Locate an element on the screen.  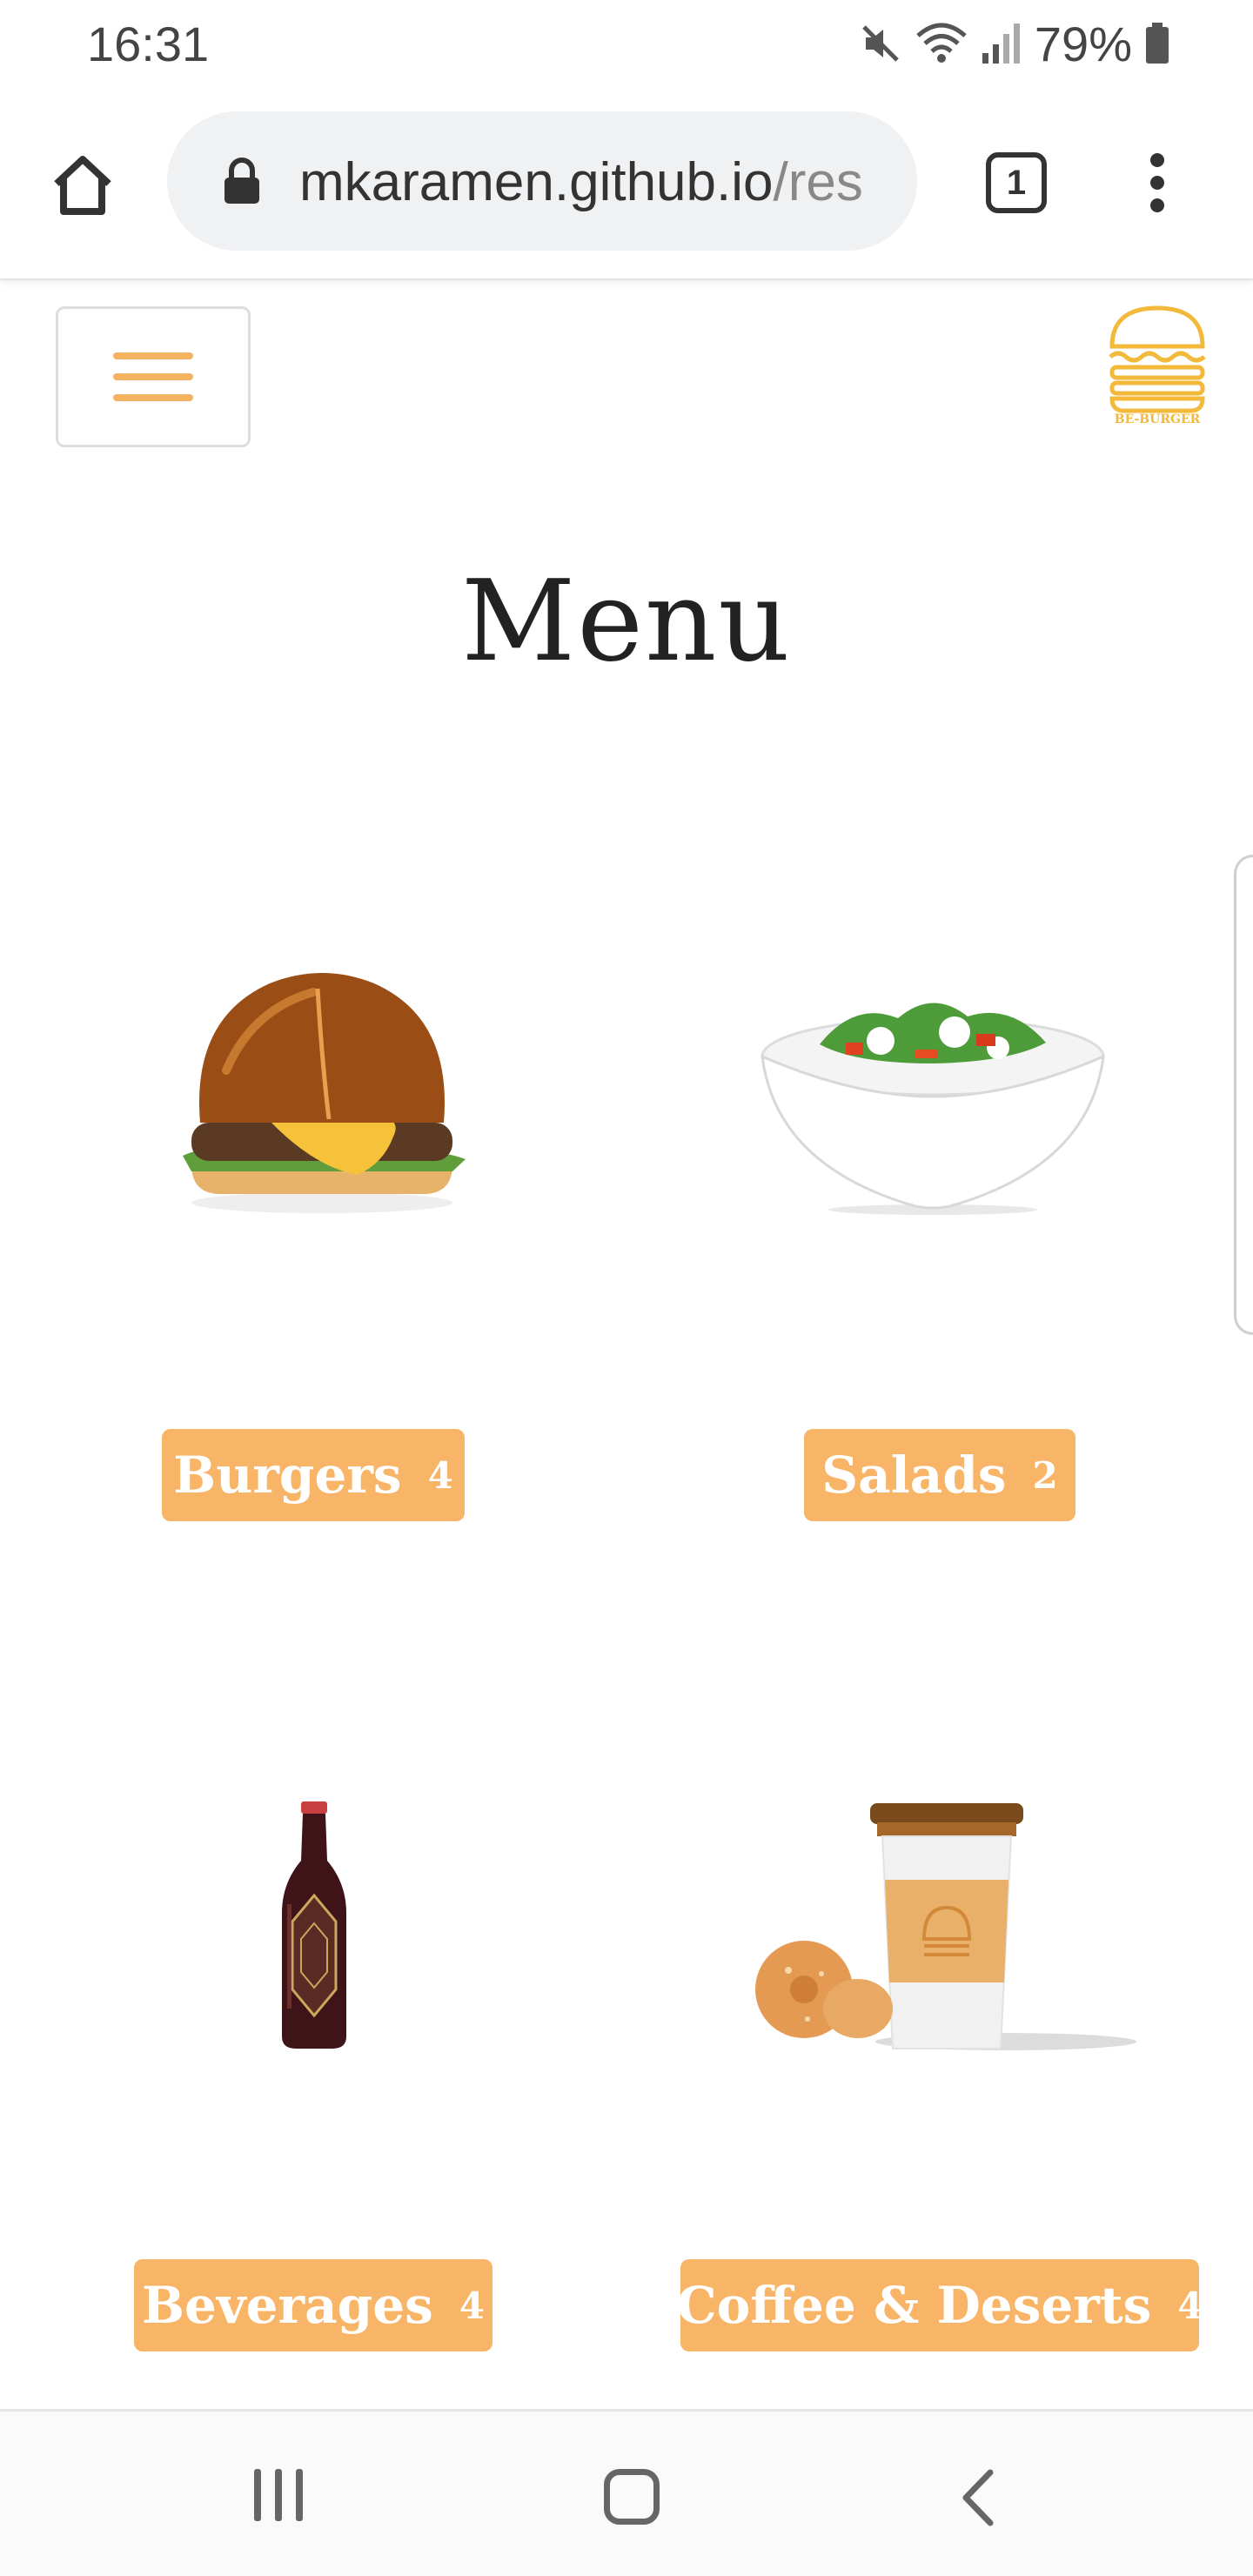
cola-bottle-image is located at coordinates (314, 1928).